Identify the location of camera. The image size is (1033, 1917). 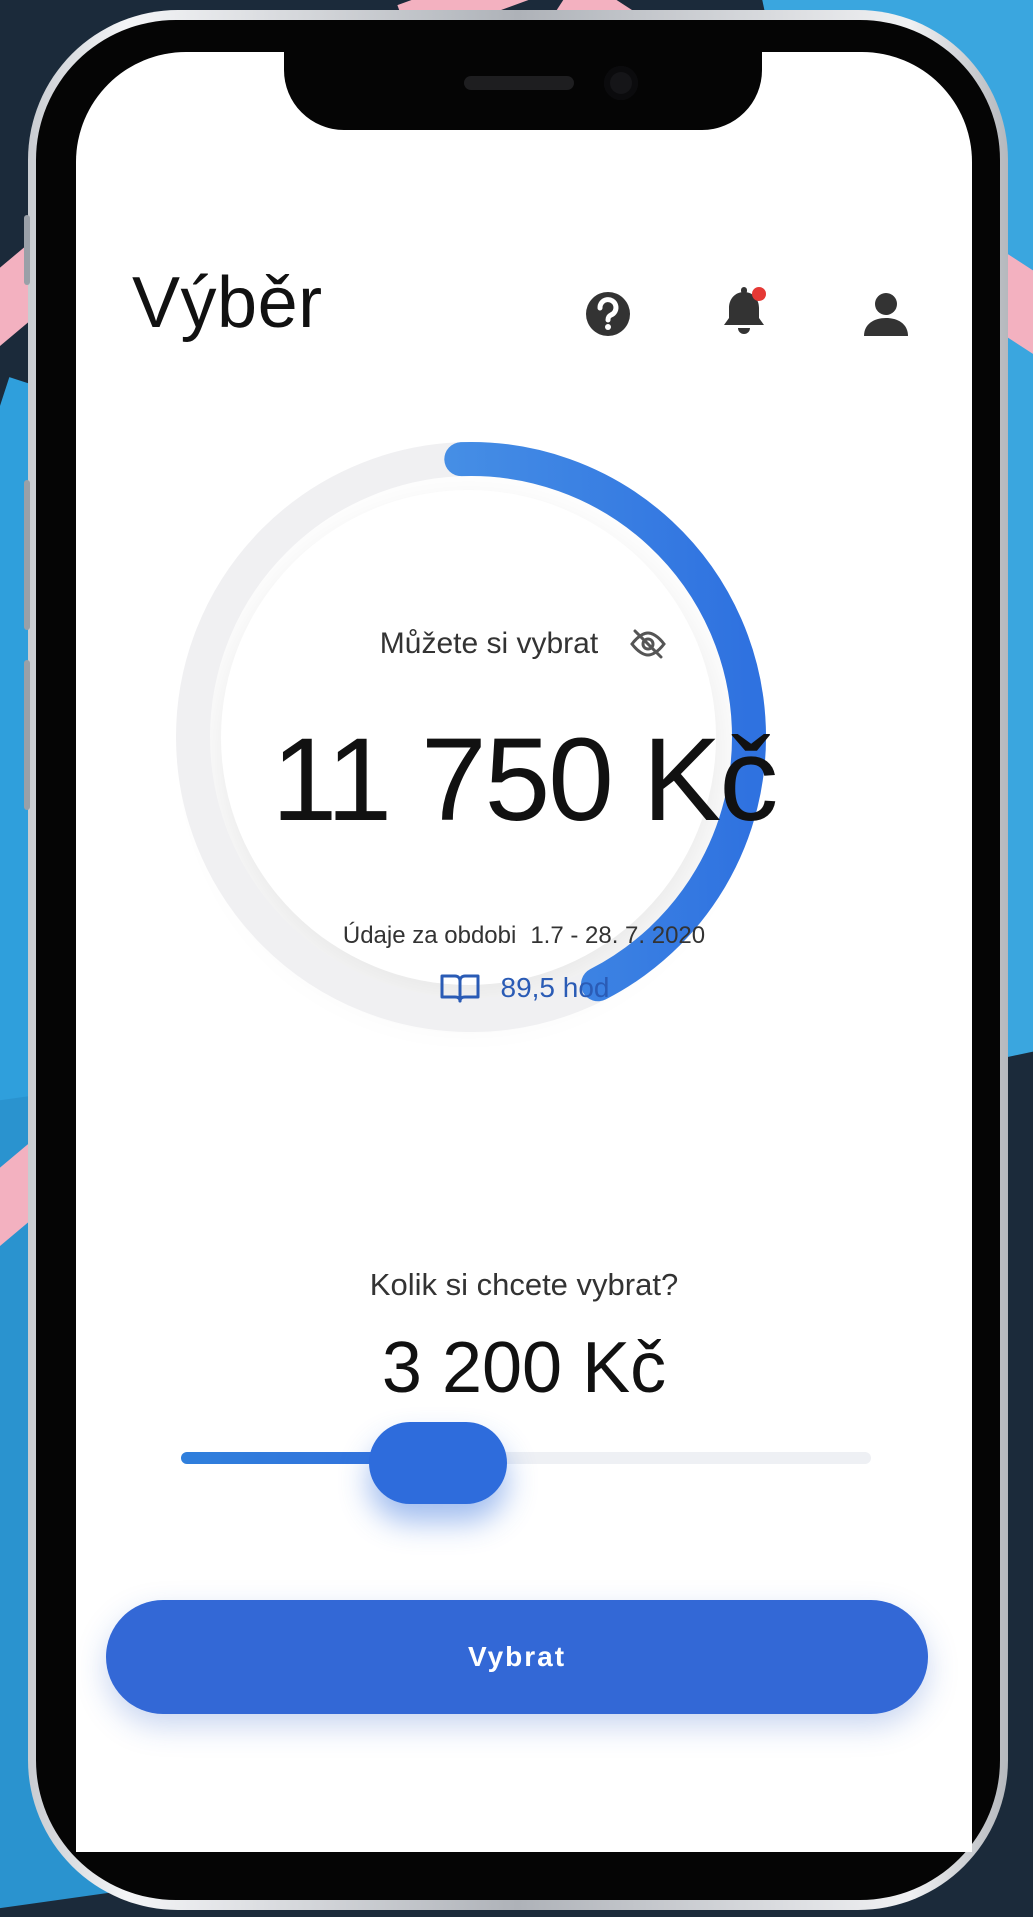
(621, 83).